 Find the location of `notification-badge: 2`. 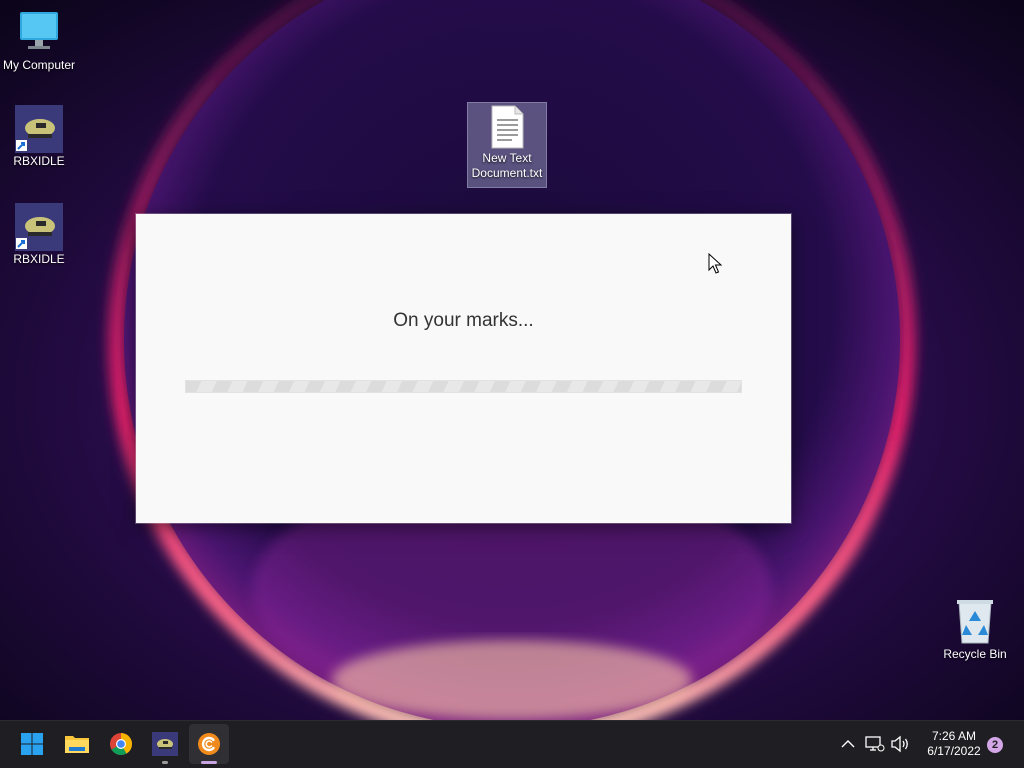

notification-badge: 2 is located at coordinates (995, 745).